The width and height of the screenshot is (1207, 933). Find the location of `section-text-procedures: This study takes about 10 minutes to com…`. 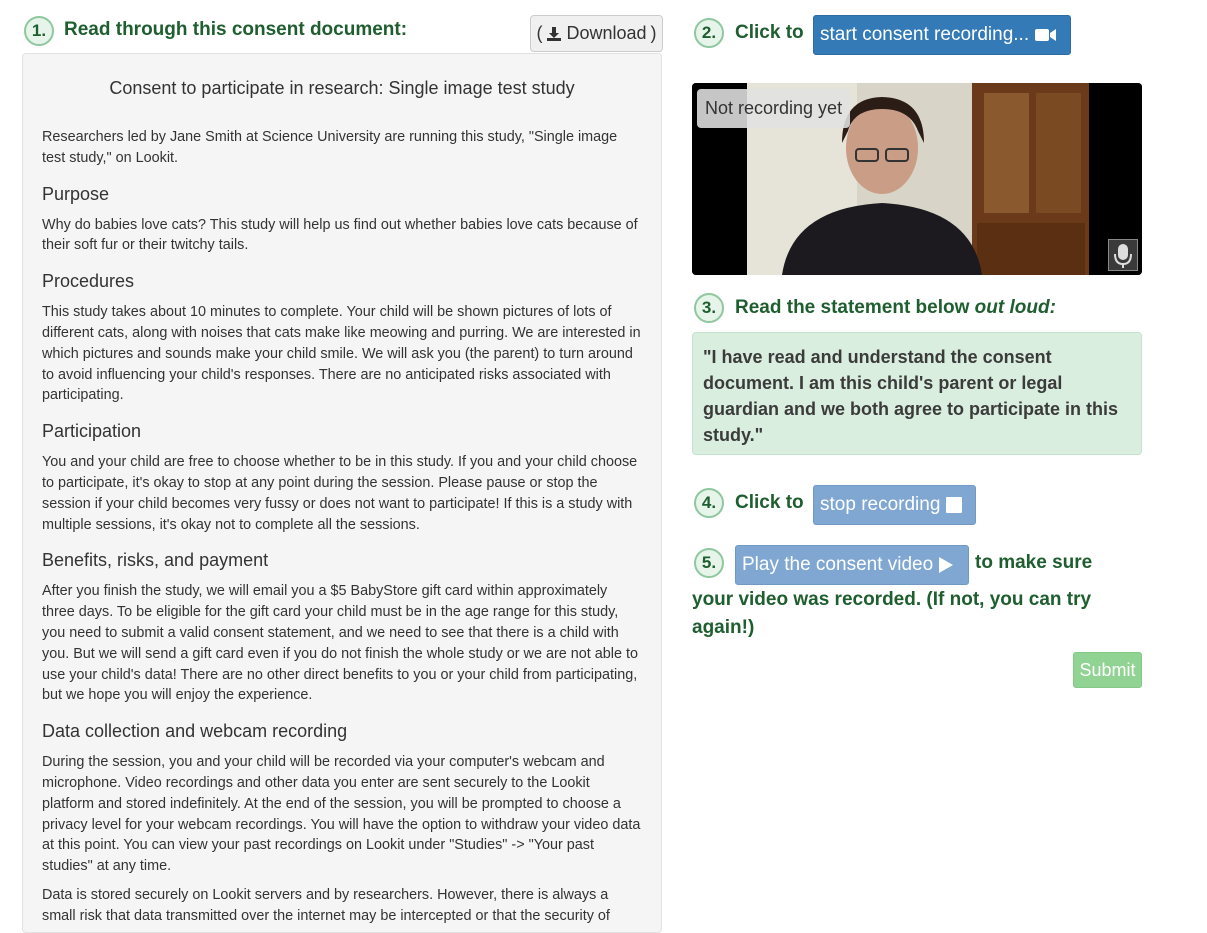

section-text-procedures: This study takes about 10 minutes to com… is located at coordinates (341, 354).